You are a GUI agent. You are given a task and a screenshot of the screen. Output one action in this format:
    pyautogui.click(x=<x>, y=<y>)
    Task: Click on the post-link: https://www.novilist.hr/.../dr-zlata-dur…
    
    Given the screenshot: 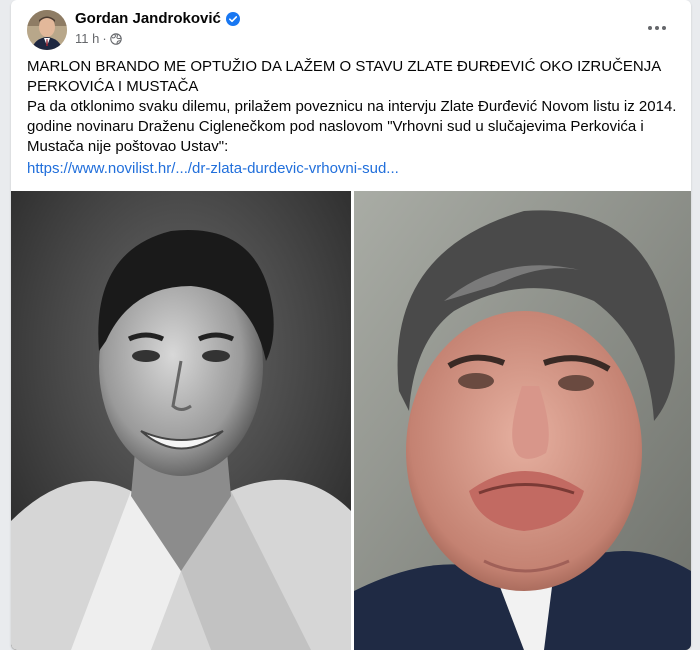 What is the action you would take?
    pyautogui.click(x=213, y=168)
    